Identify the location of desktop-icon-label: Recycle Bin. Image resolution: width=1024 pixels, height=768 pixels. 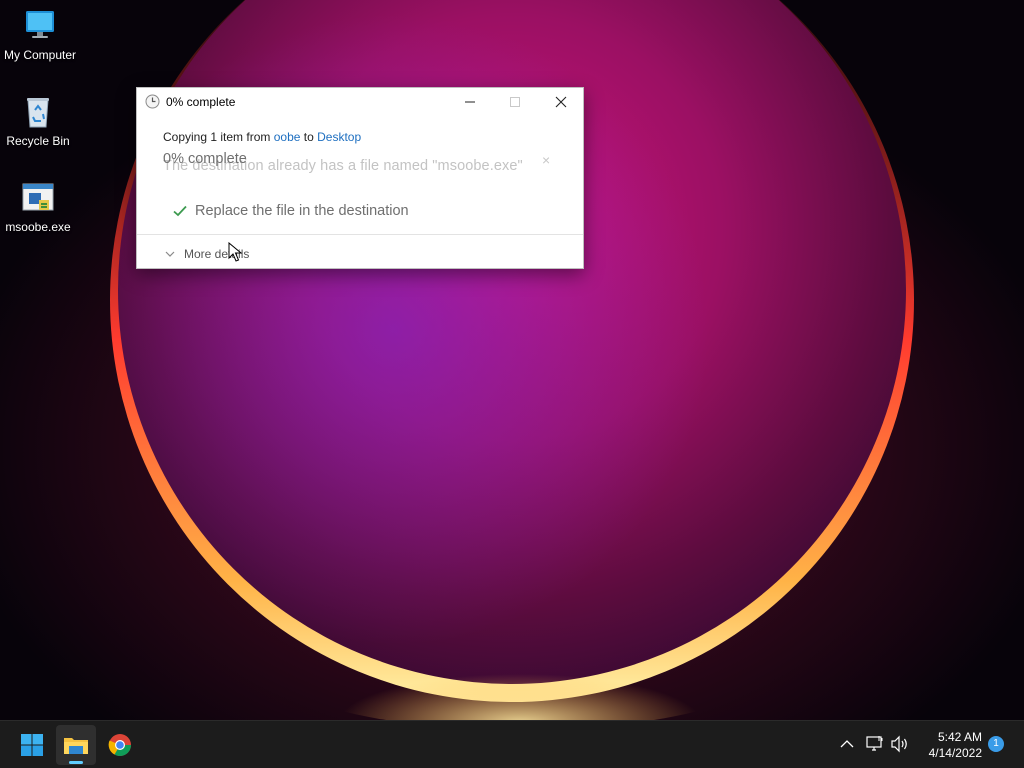
(38, 141).